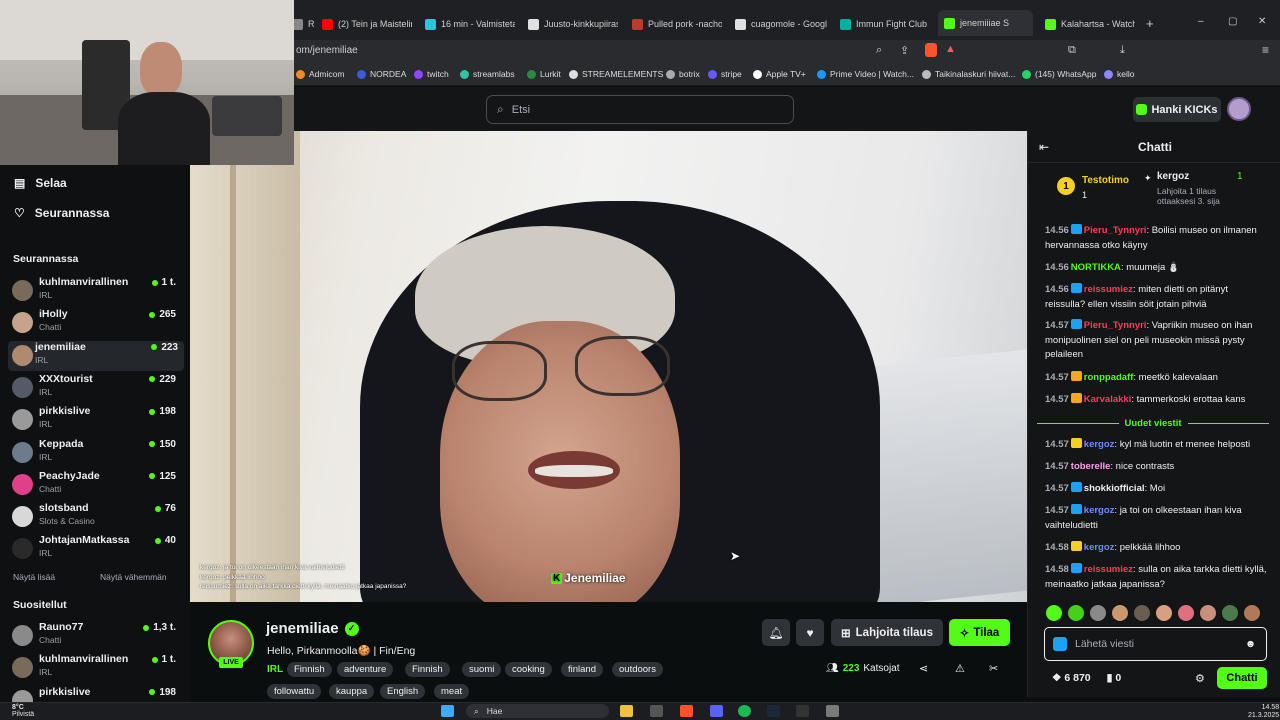  I want to click on zoom-icon: ⌕, so click(879, 50).